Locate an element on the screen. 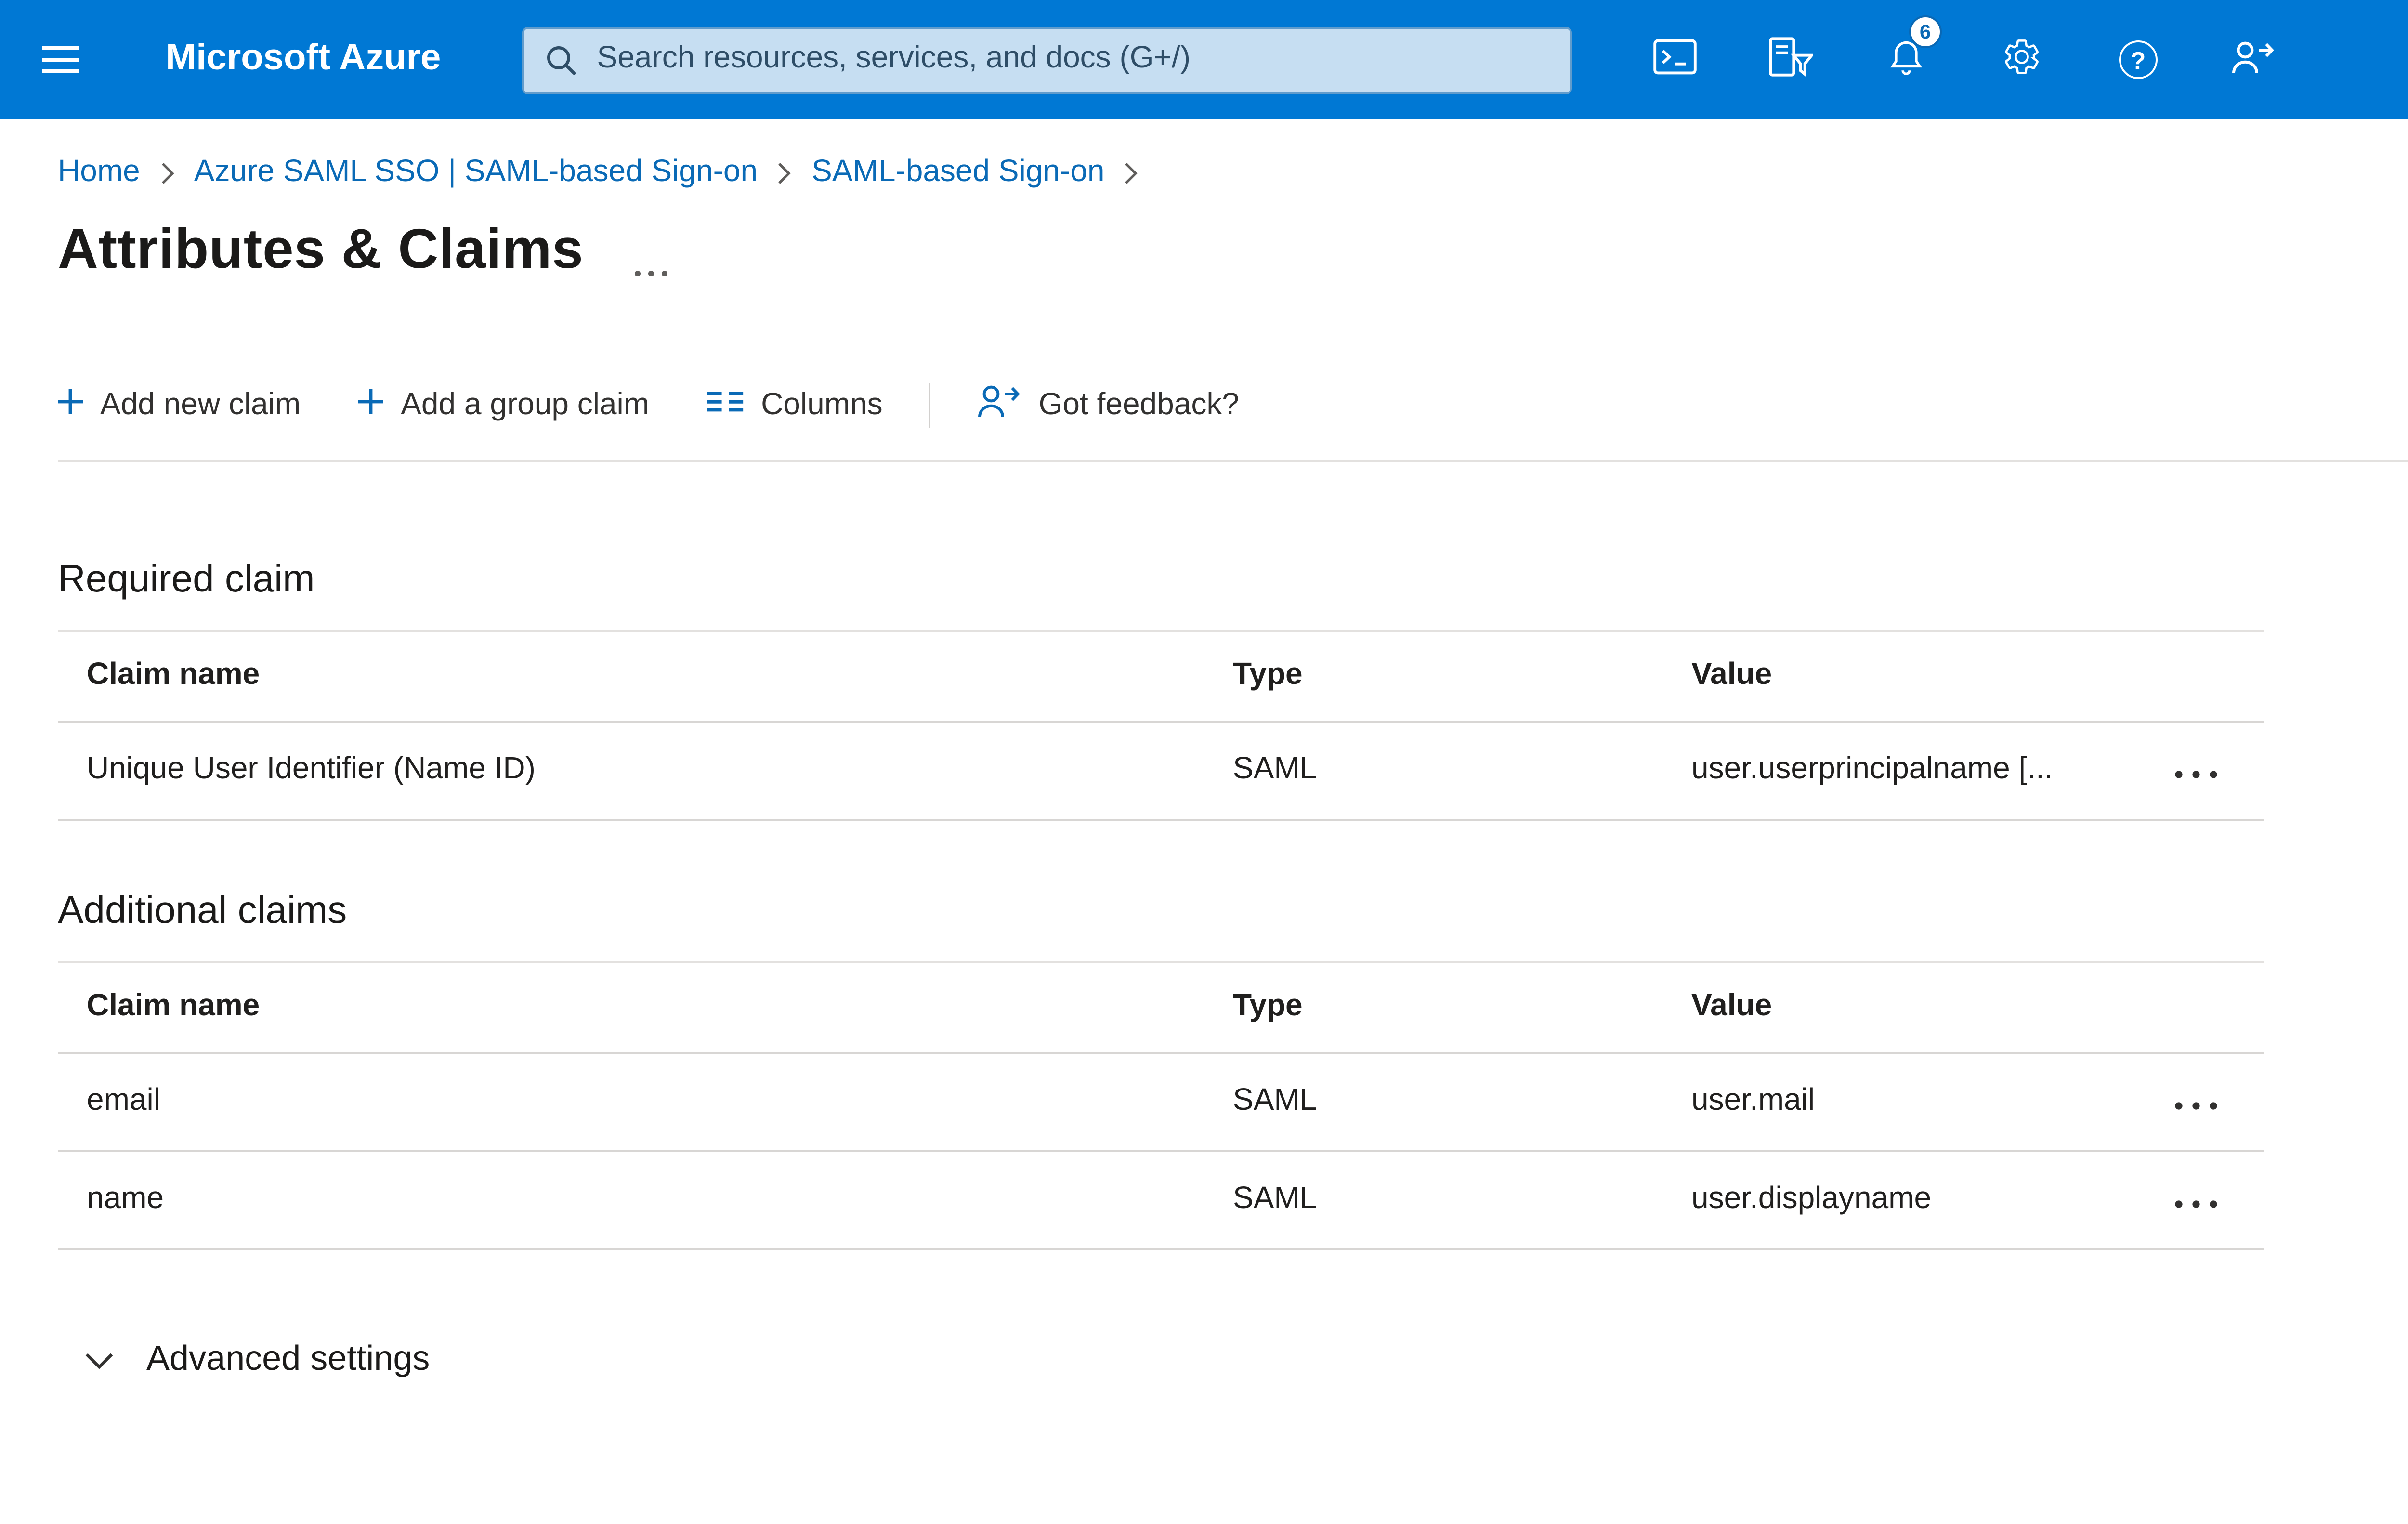 Image resolution: width=2408 pixels, height=1524 pixels. add-group-claim-label: Add a group claim is located at coordinates (525, 404).